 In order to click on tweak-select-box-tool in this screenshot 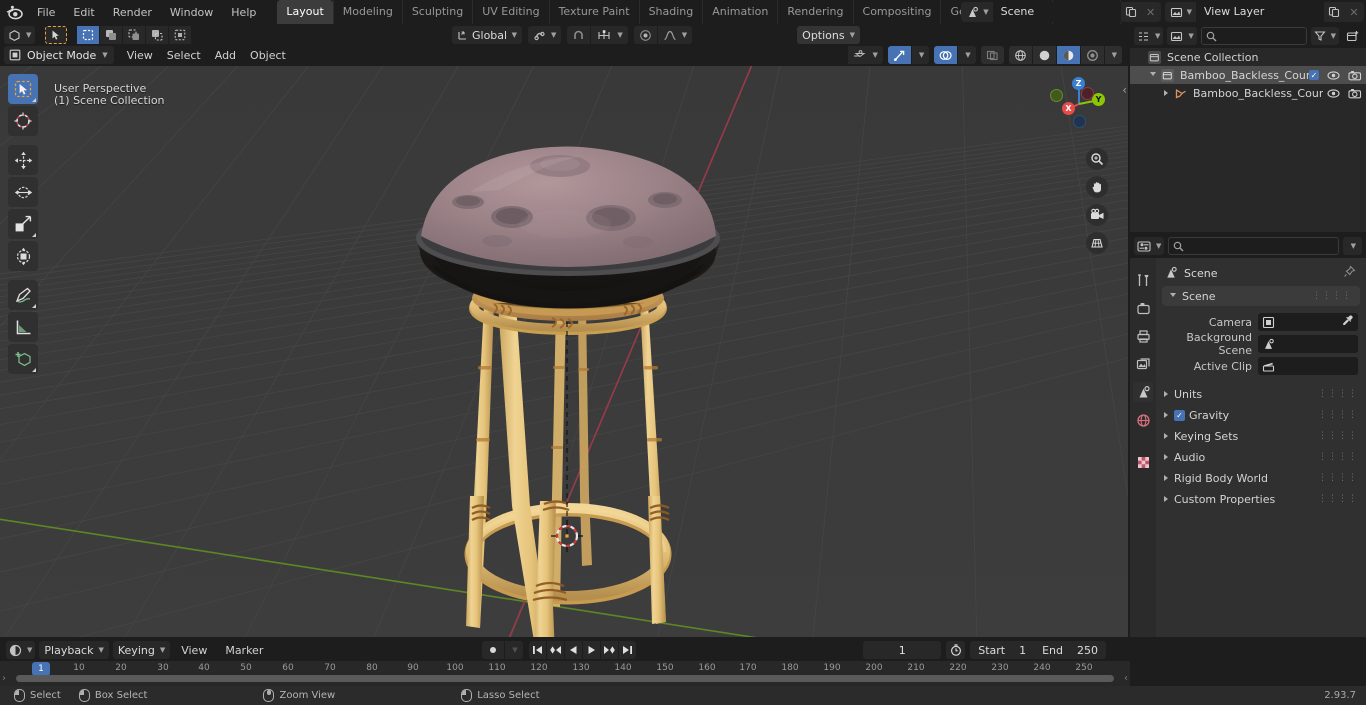, I will do `click(23, 89)`.